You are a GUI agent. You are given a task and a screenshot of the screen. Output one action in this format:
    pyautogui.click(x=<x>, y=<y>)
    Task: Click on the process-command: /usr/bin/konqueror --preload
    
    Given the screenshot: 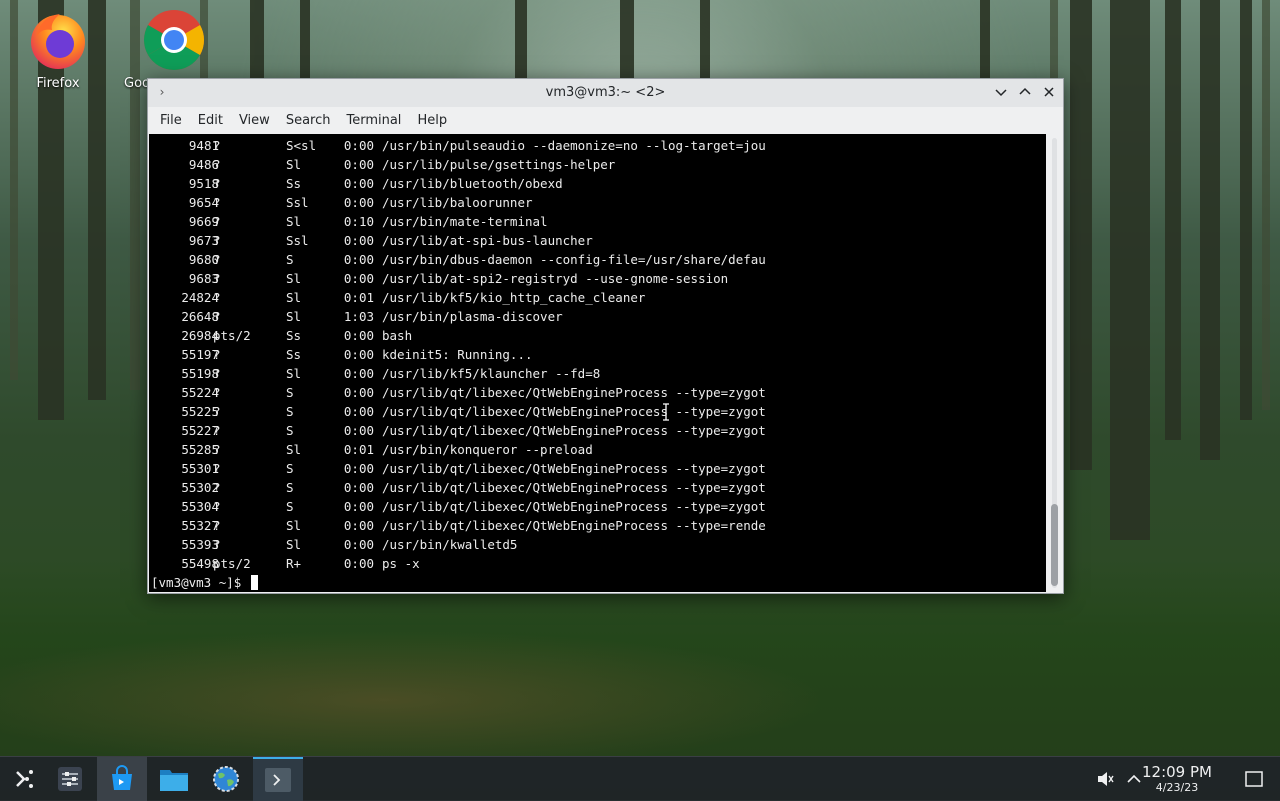 What is the action you would take?
    pyautogui.click(x=487, y=449)
    